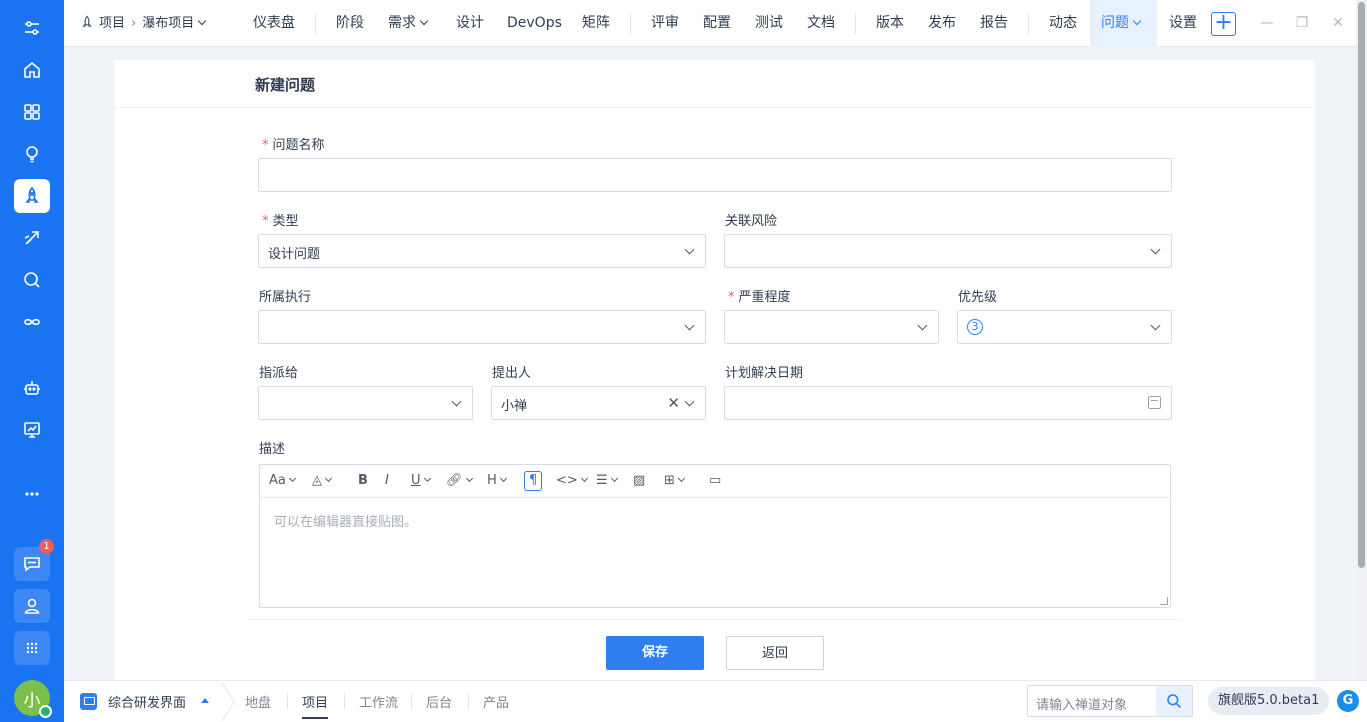  I want to click on bottom-tab-dashboard: 地盘, so click(258, 701).